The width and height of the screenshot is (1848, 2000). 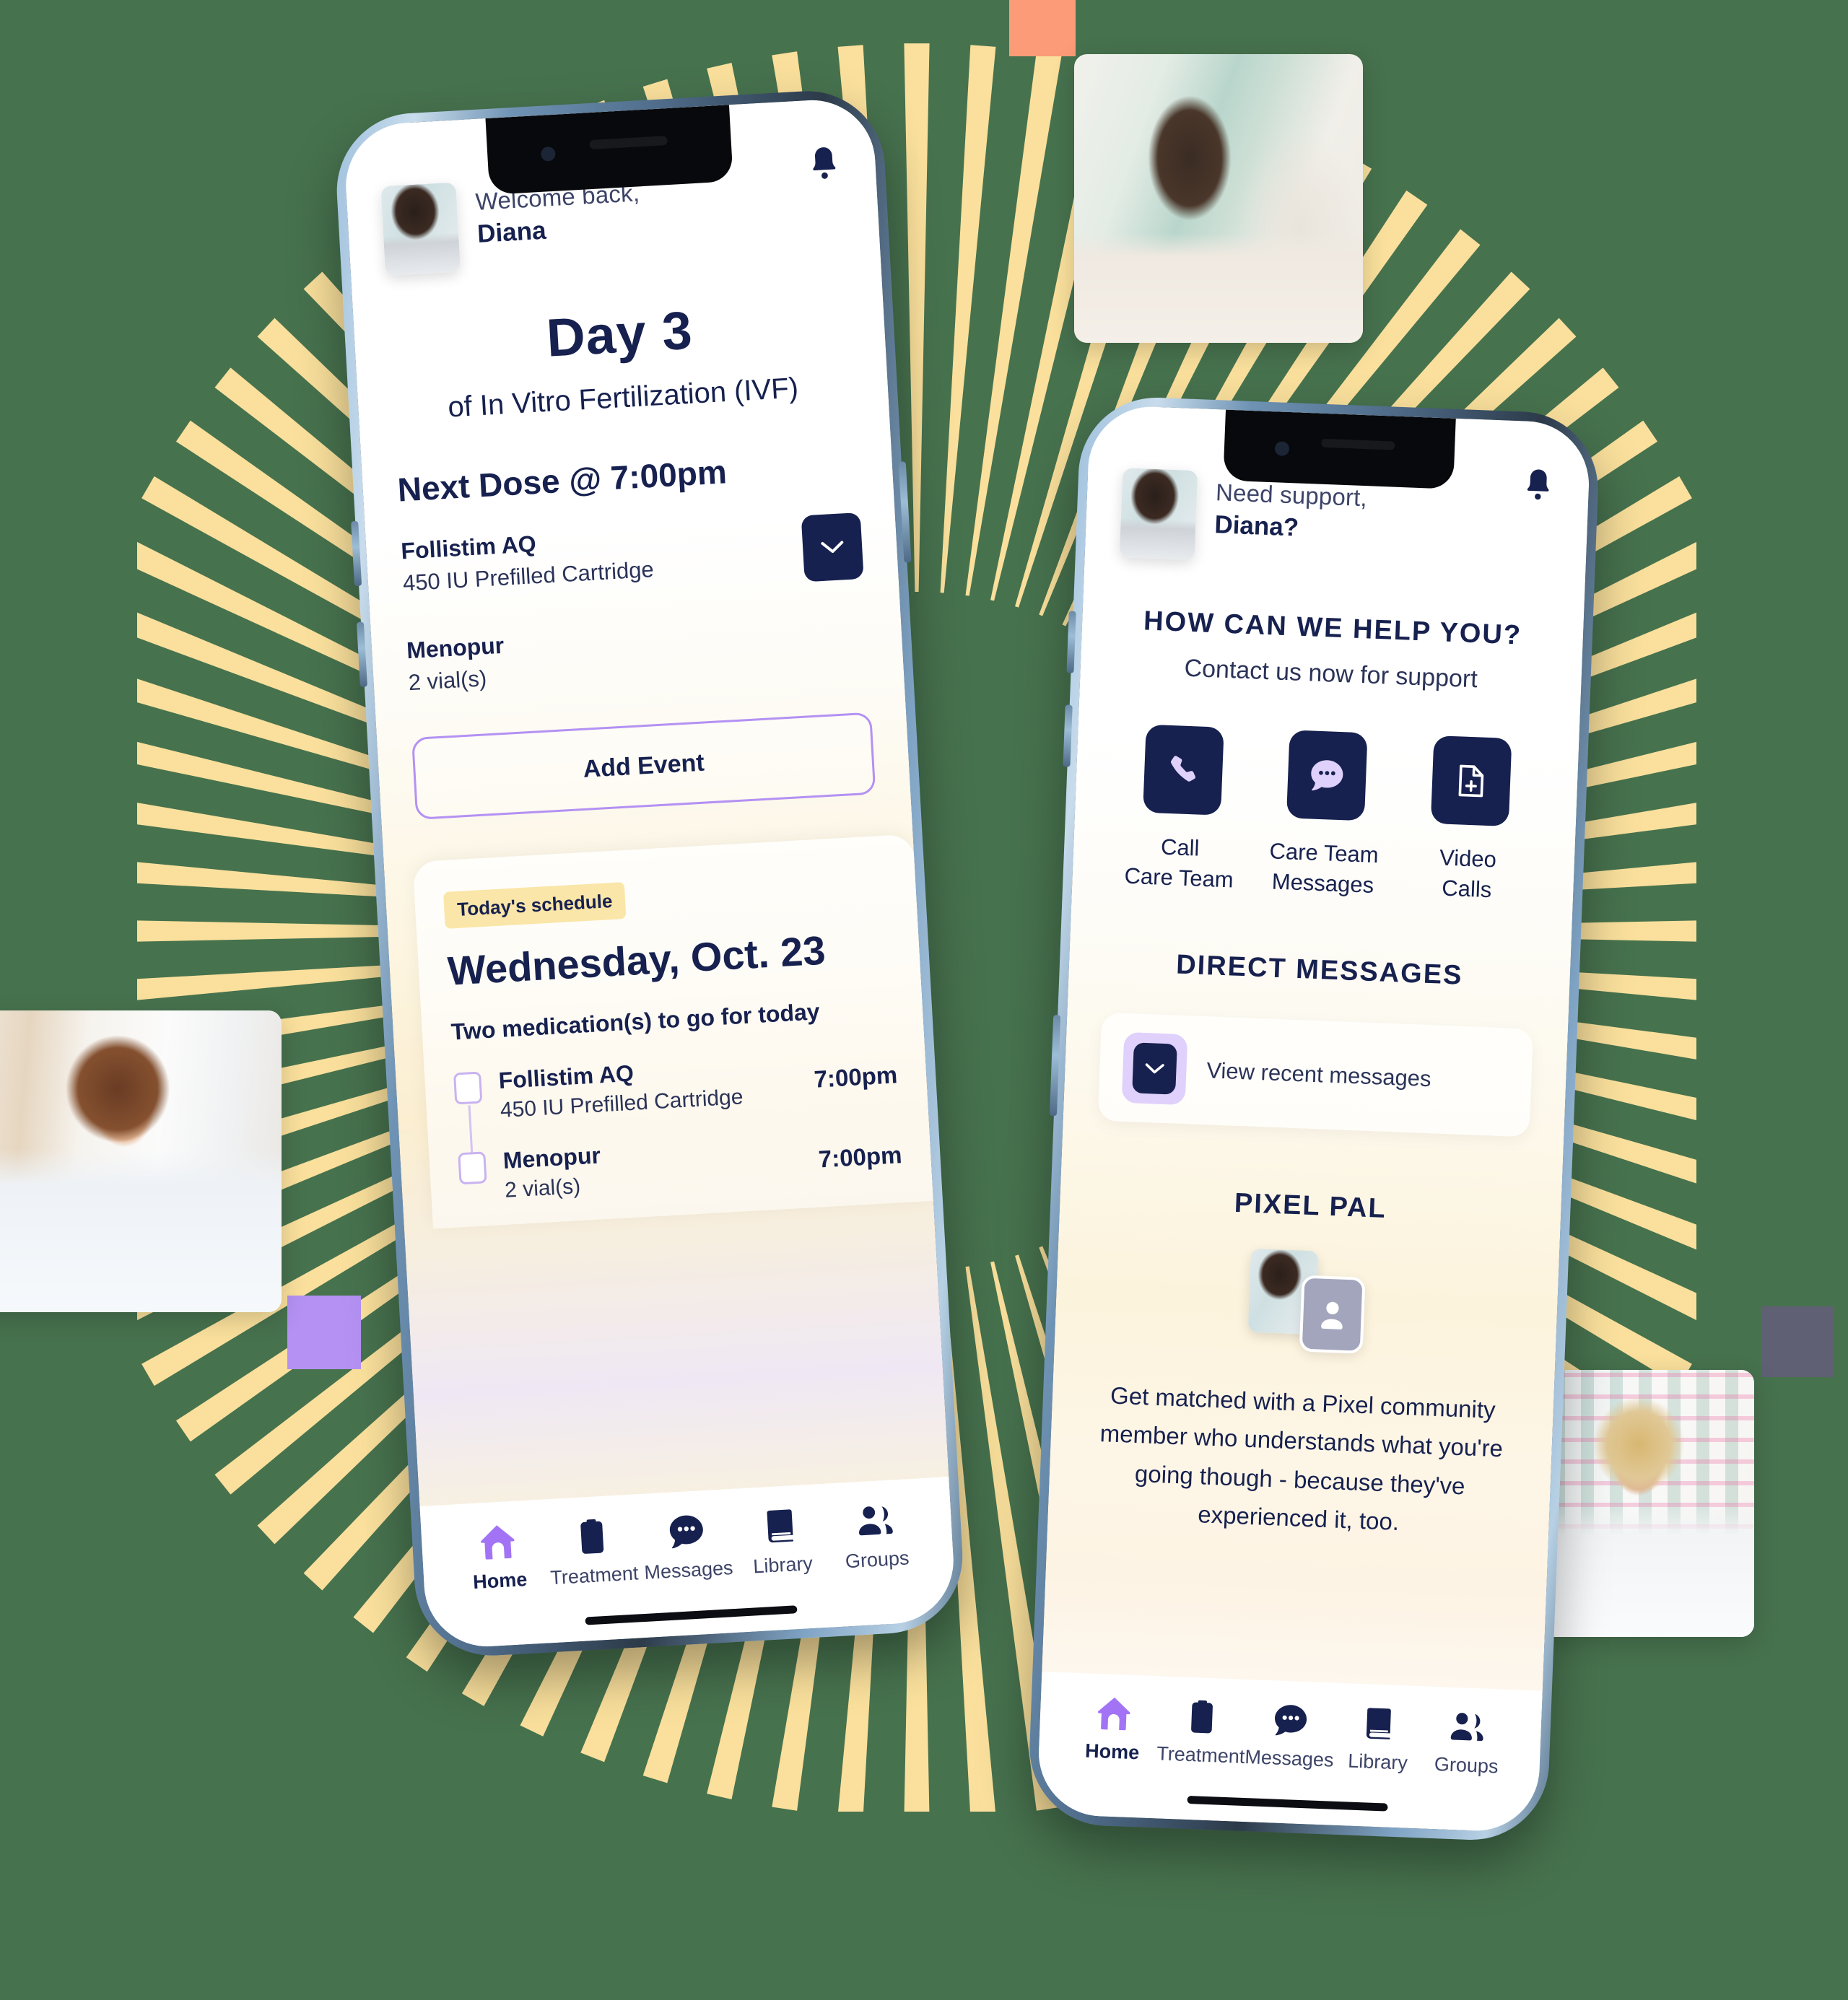 I want to click on action-label: Care Team Messages, so click(x=1324, y=868).